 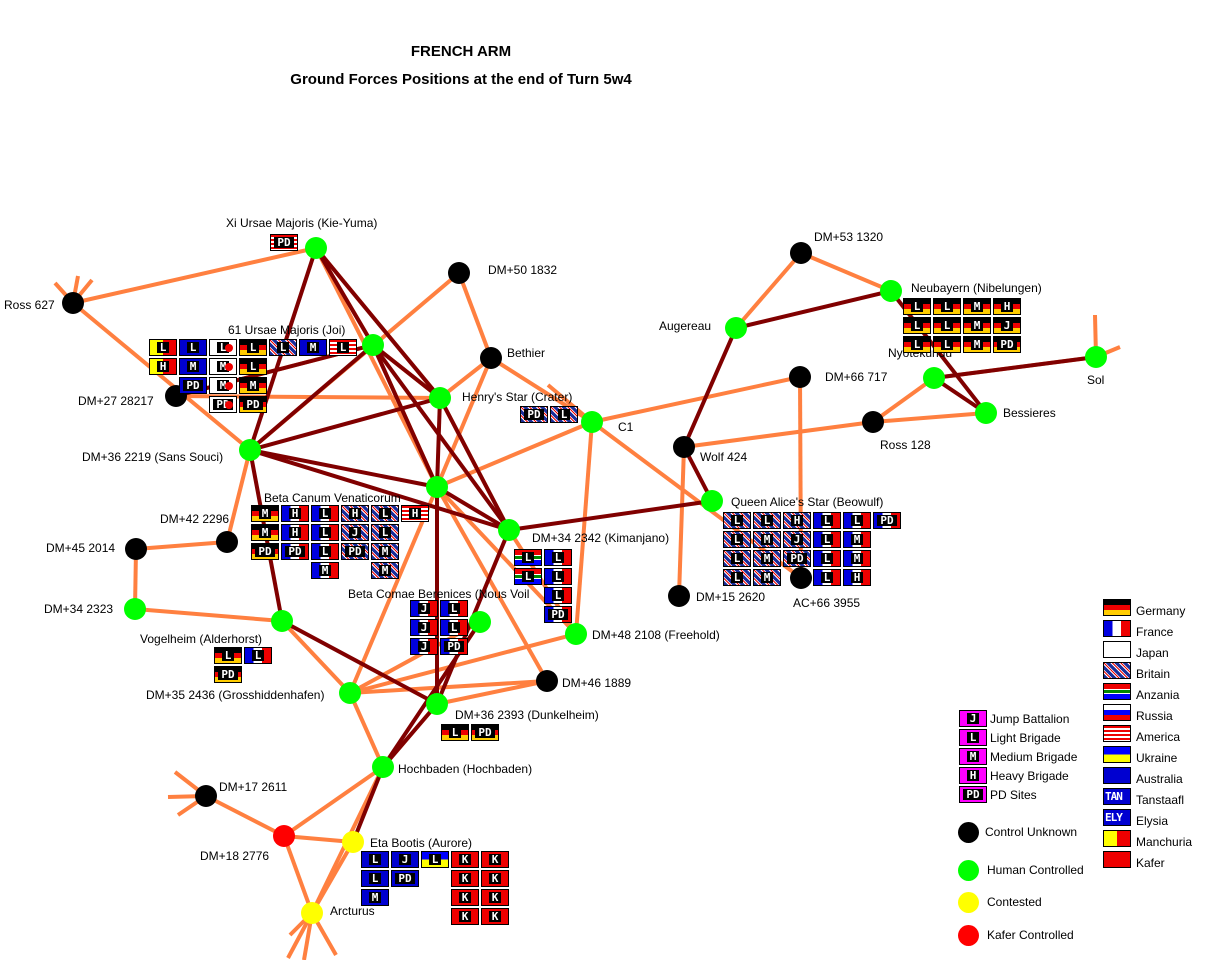 What do you see at coordinates (440, 398) in the screenshot?
I see `system-node-henry` at bounding box center [440, 398].